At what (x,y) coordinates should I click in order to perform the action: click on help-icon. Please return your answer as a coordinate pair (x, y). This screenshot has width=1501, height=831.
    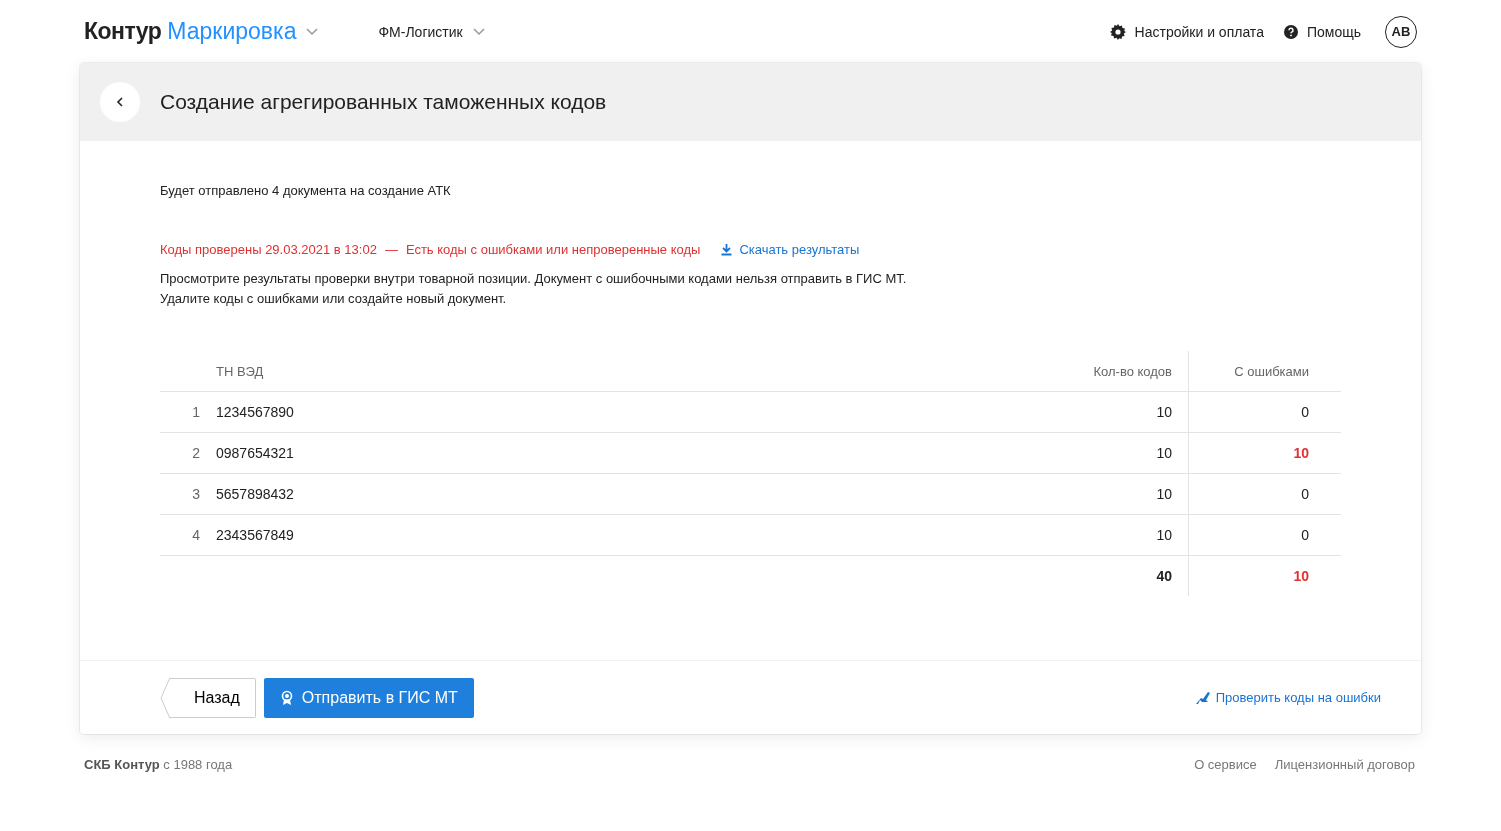
    Looking at the image, I should click on (1290, 31).